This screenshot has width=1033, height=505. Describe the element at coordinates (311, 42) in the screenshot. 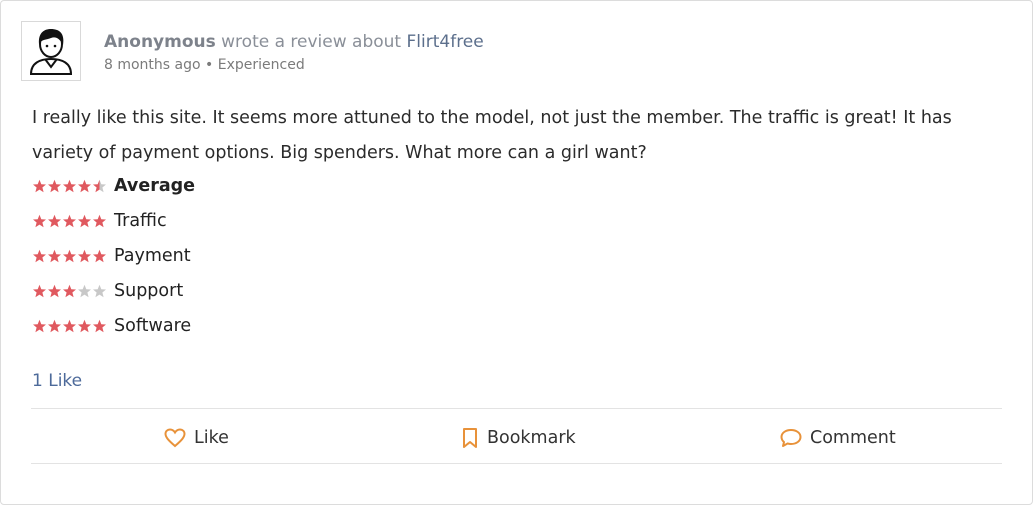

I see `review-action-text: wrote a review about` at that location.